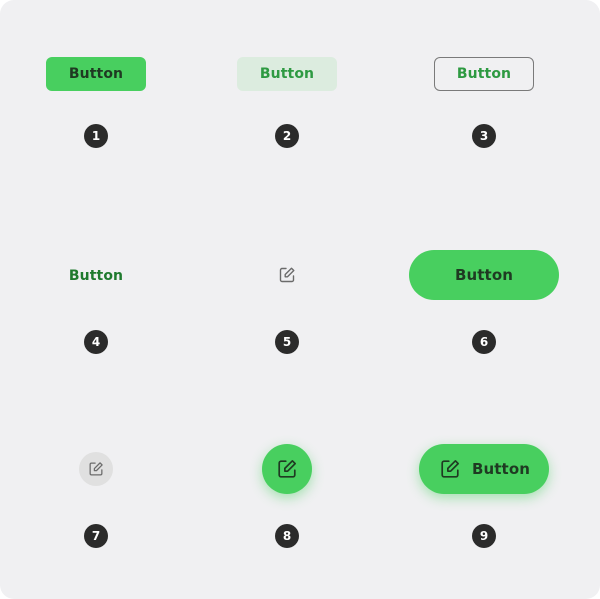  What do you see at coordinates (96, 136) in the screenshot?
I see `badge-1: 1` at bounding box center [96, 136].